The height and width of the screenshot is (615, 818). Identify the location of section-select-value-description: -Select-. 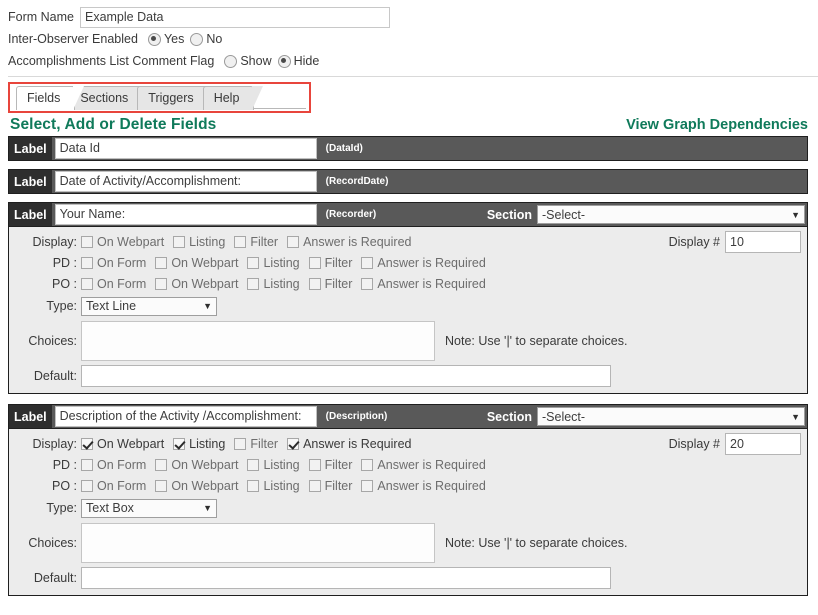
(564, 416).